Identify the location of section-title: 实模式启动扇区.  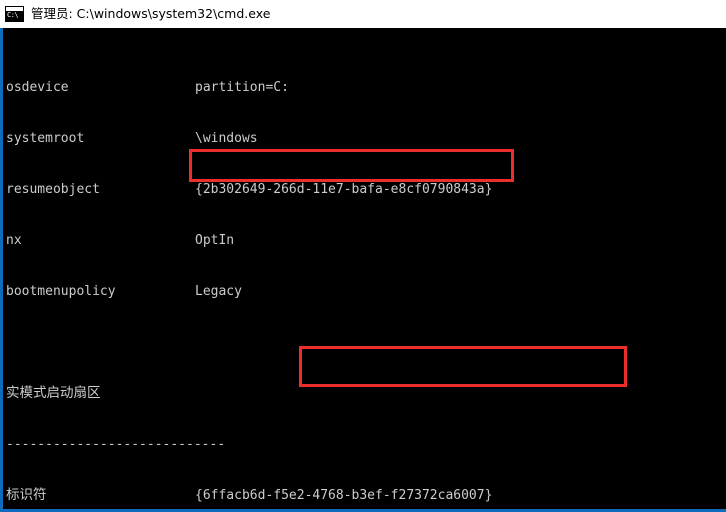
(53, 393).